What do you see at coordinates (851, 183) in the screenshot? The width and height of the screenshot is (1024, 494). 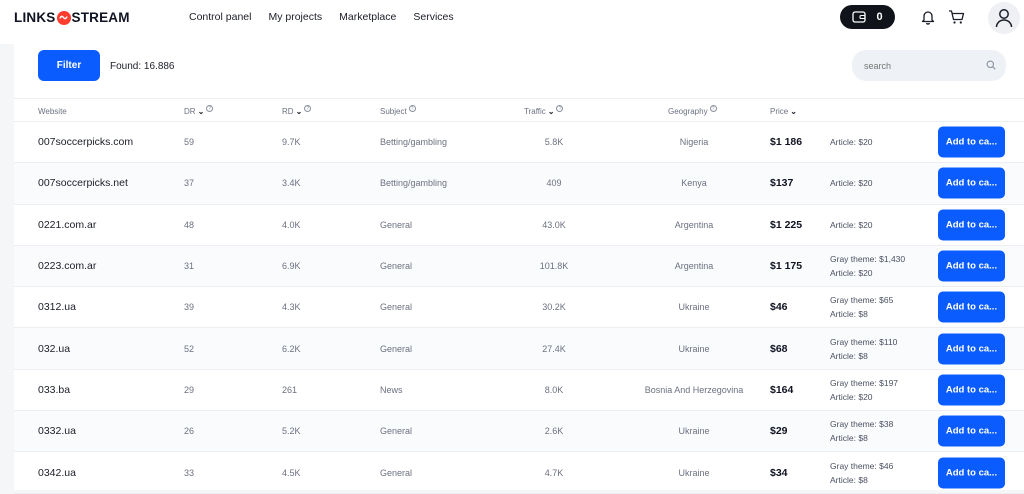 I see `price-options: Article: $20` at bounding box center [851, 183].